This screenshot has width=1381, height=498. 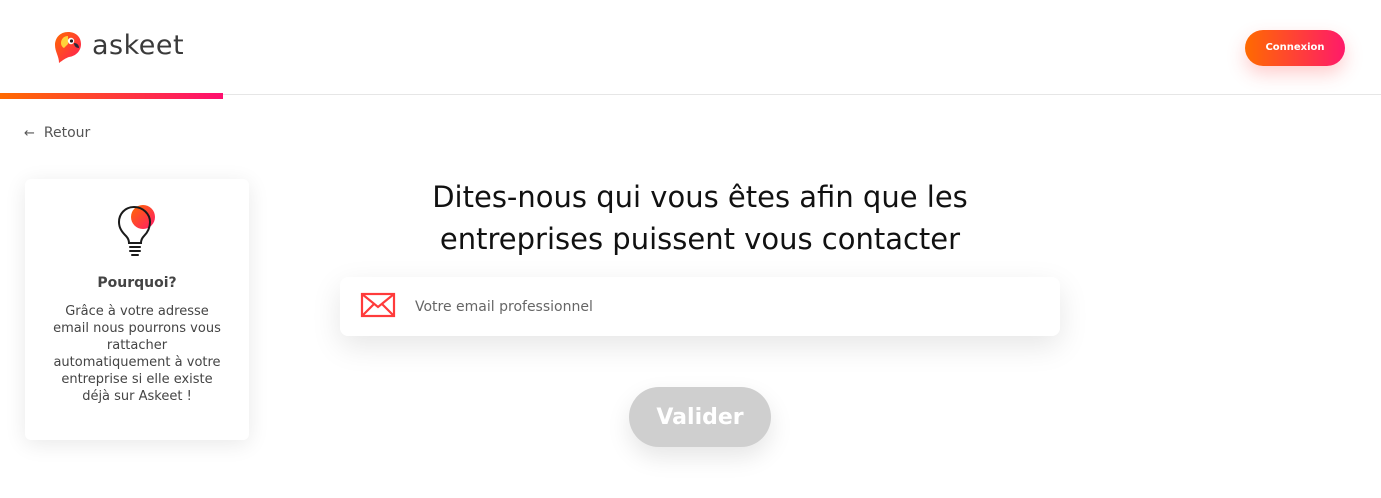 What do you see at coordinates (700, 197) in the screenshot?
I see `page-title-line-1: Dites-nous qui vous êtes afin que les` at bounding box center [700, 197].